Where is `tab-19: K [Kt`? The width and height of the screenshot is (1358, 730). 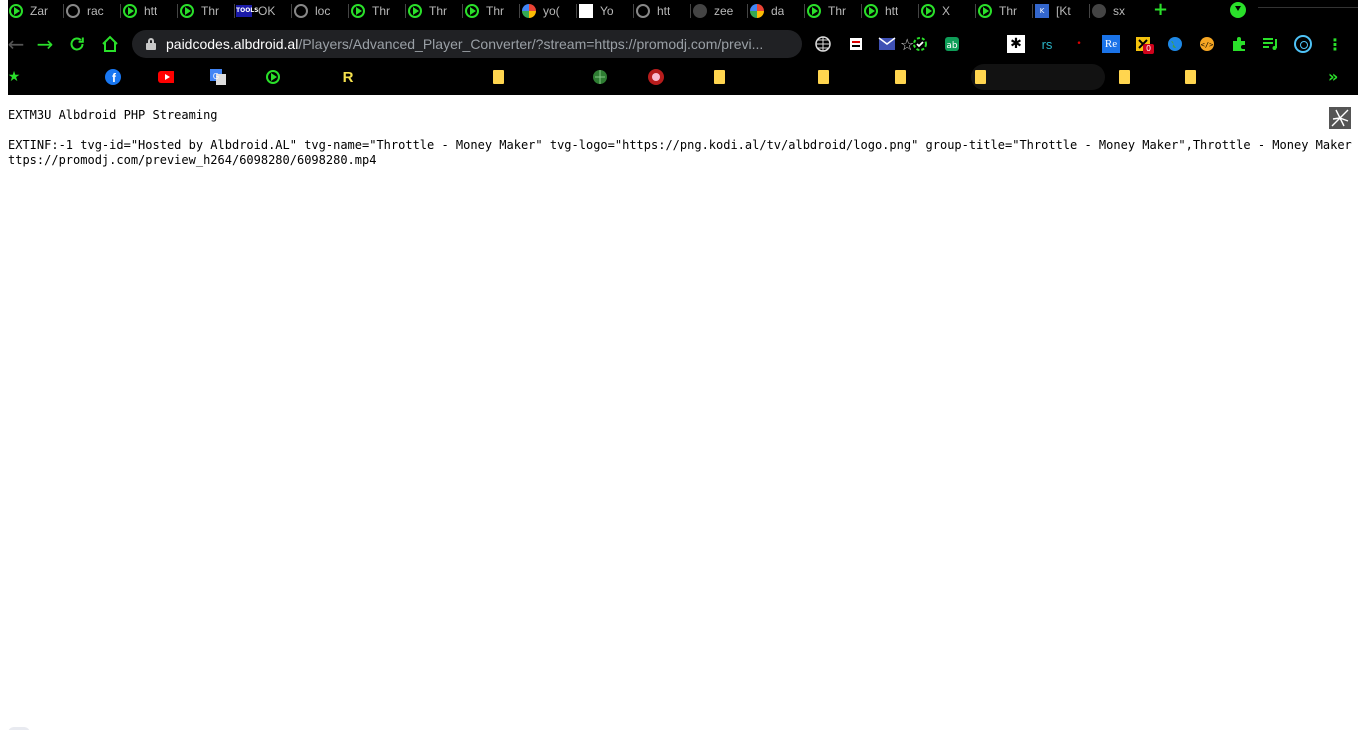 tab-19: K [Kt is located at coordinates (1062, 11).